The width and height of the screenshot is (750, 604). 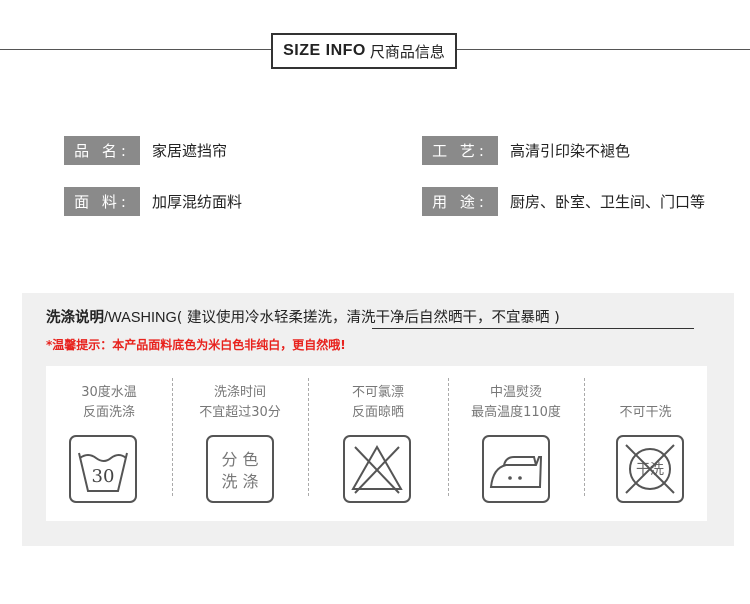 What do you see at coordinates (103, 476) in the screenshot?
I see `wash-30-icon-text: 30` at bounding box center [103, 476].